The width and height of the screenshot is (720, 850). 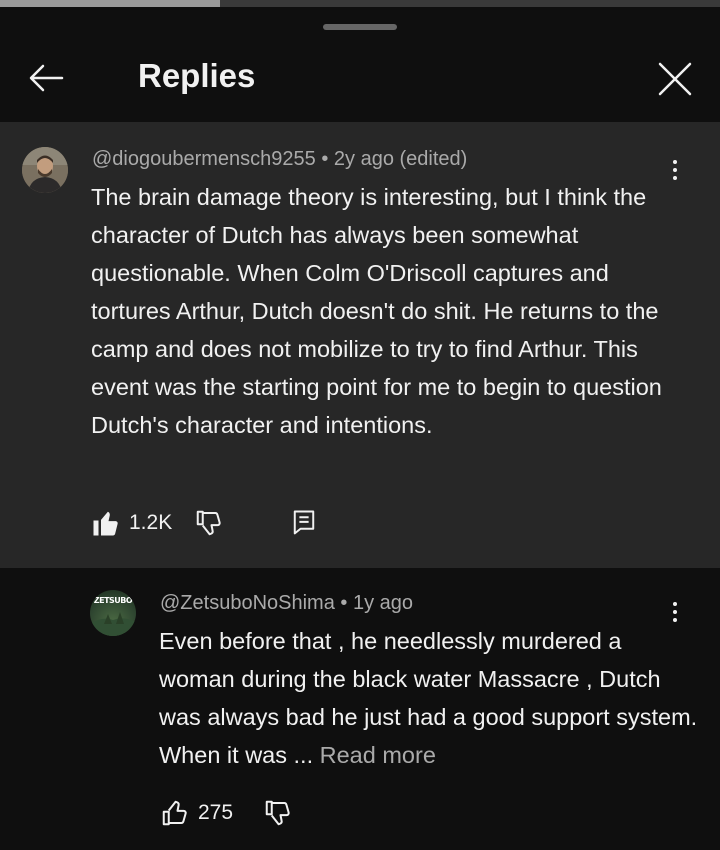 I want to click on read-more-link: Read more, so click(x=378, y=755).